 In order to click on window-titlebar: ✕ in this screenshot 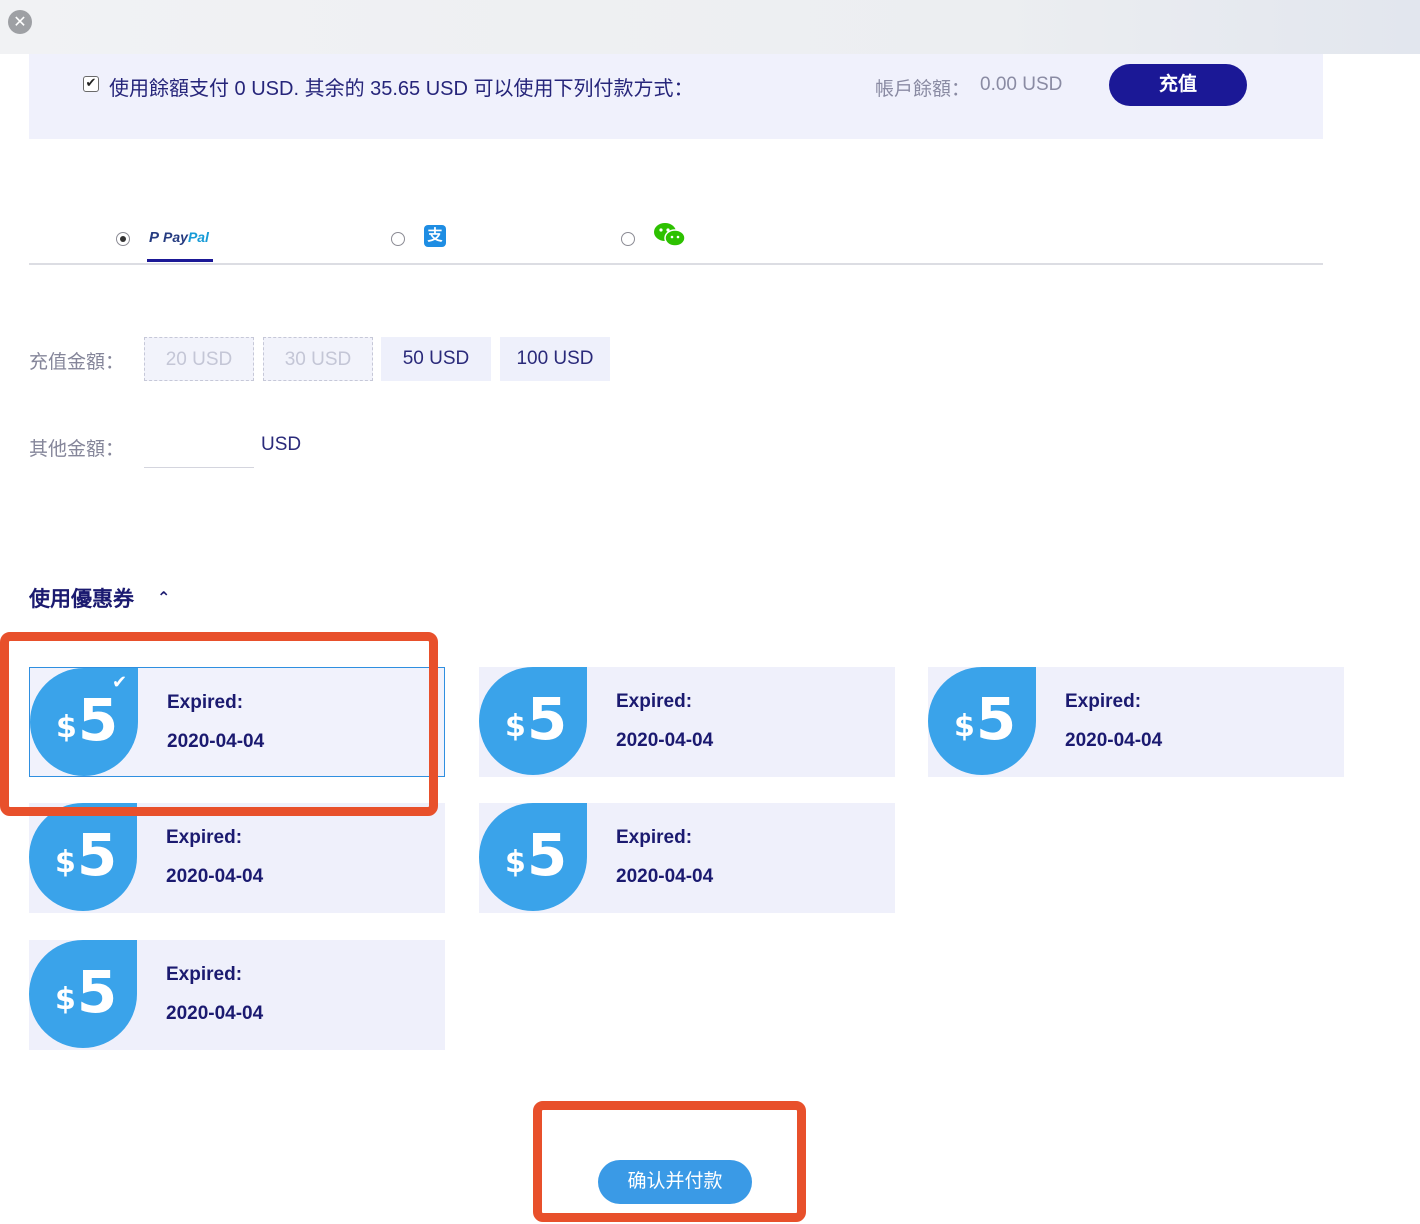, I will do `click(710, 27)`.